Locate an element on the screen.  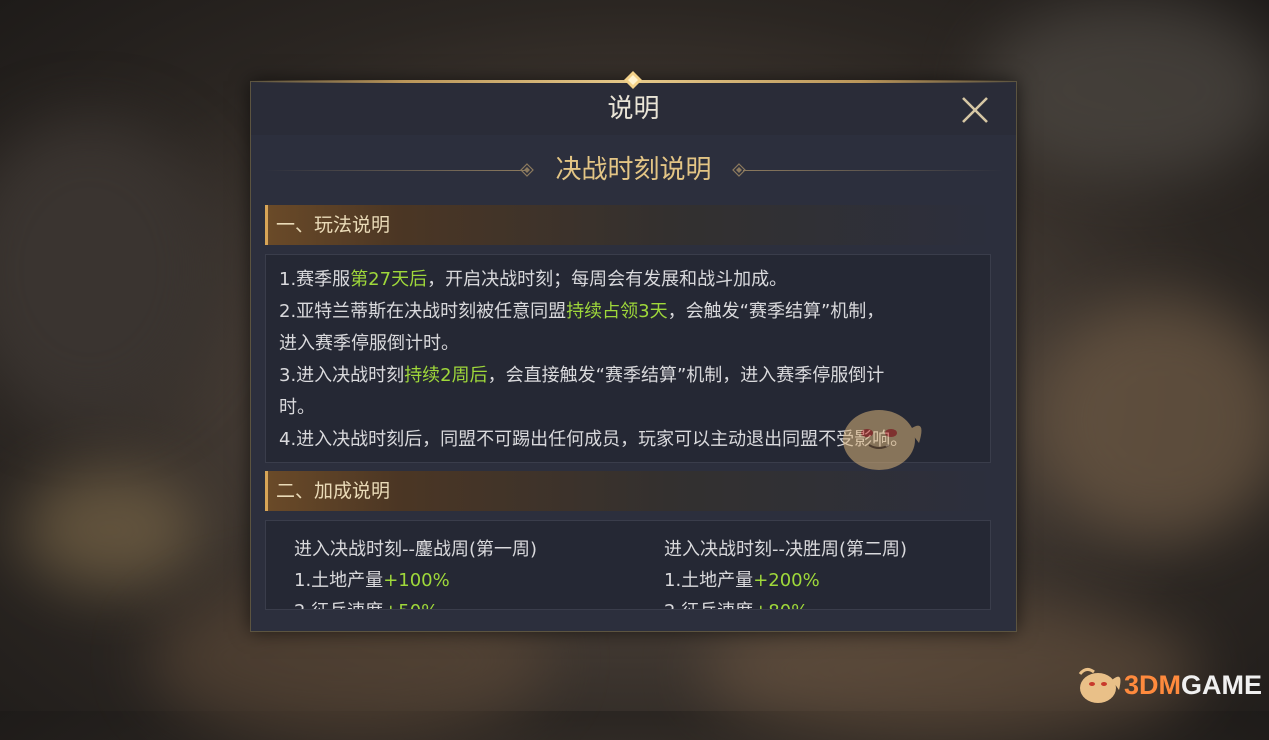
bonus-item: 1.土地产量+200% is located at coordinates (742, 580).